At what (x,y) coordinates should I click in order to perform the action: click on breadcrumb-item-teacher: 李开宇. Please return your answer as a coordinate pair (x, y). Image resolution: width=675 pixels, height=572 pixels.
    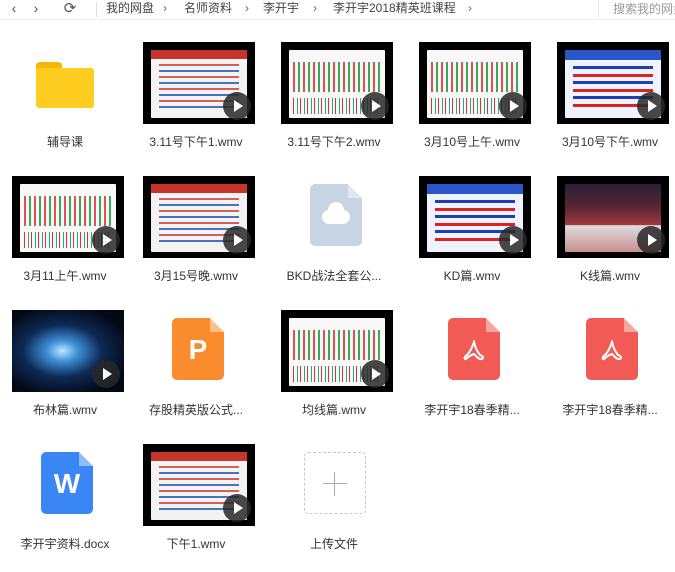
    Looking at the image, I should click on (281, 8).